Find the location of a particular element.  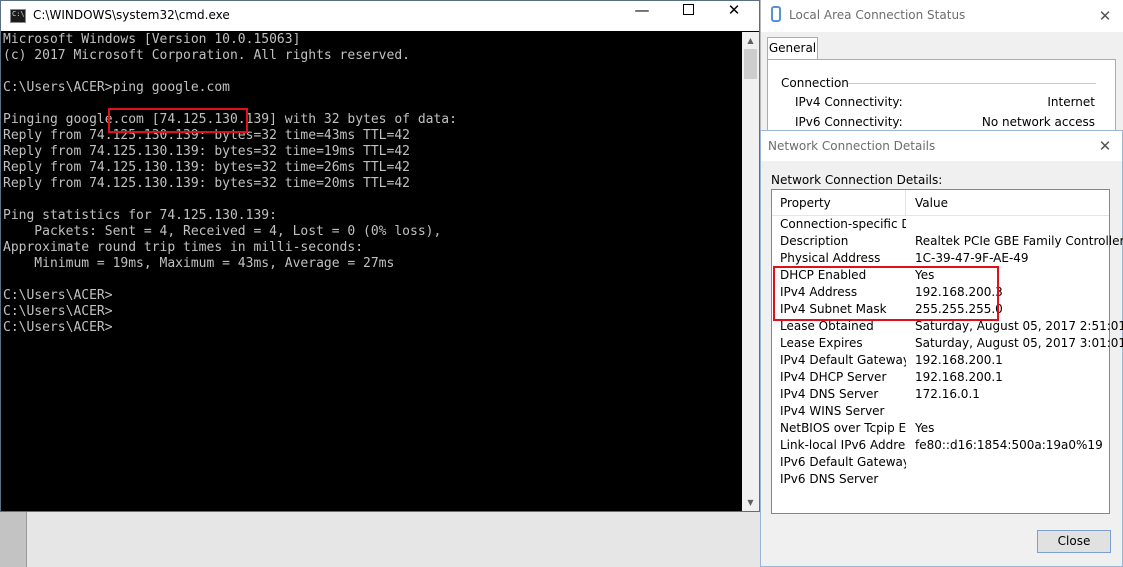

status-titlebar: Local Area Connection Status ✕ is located at coordinates (942, 16).